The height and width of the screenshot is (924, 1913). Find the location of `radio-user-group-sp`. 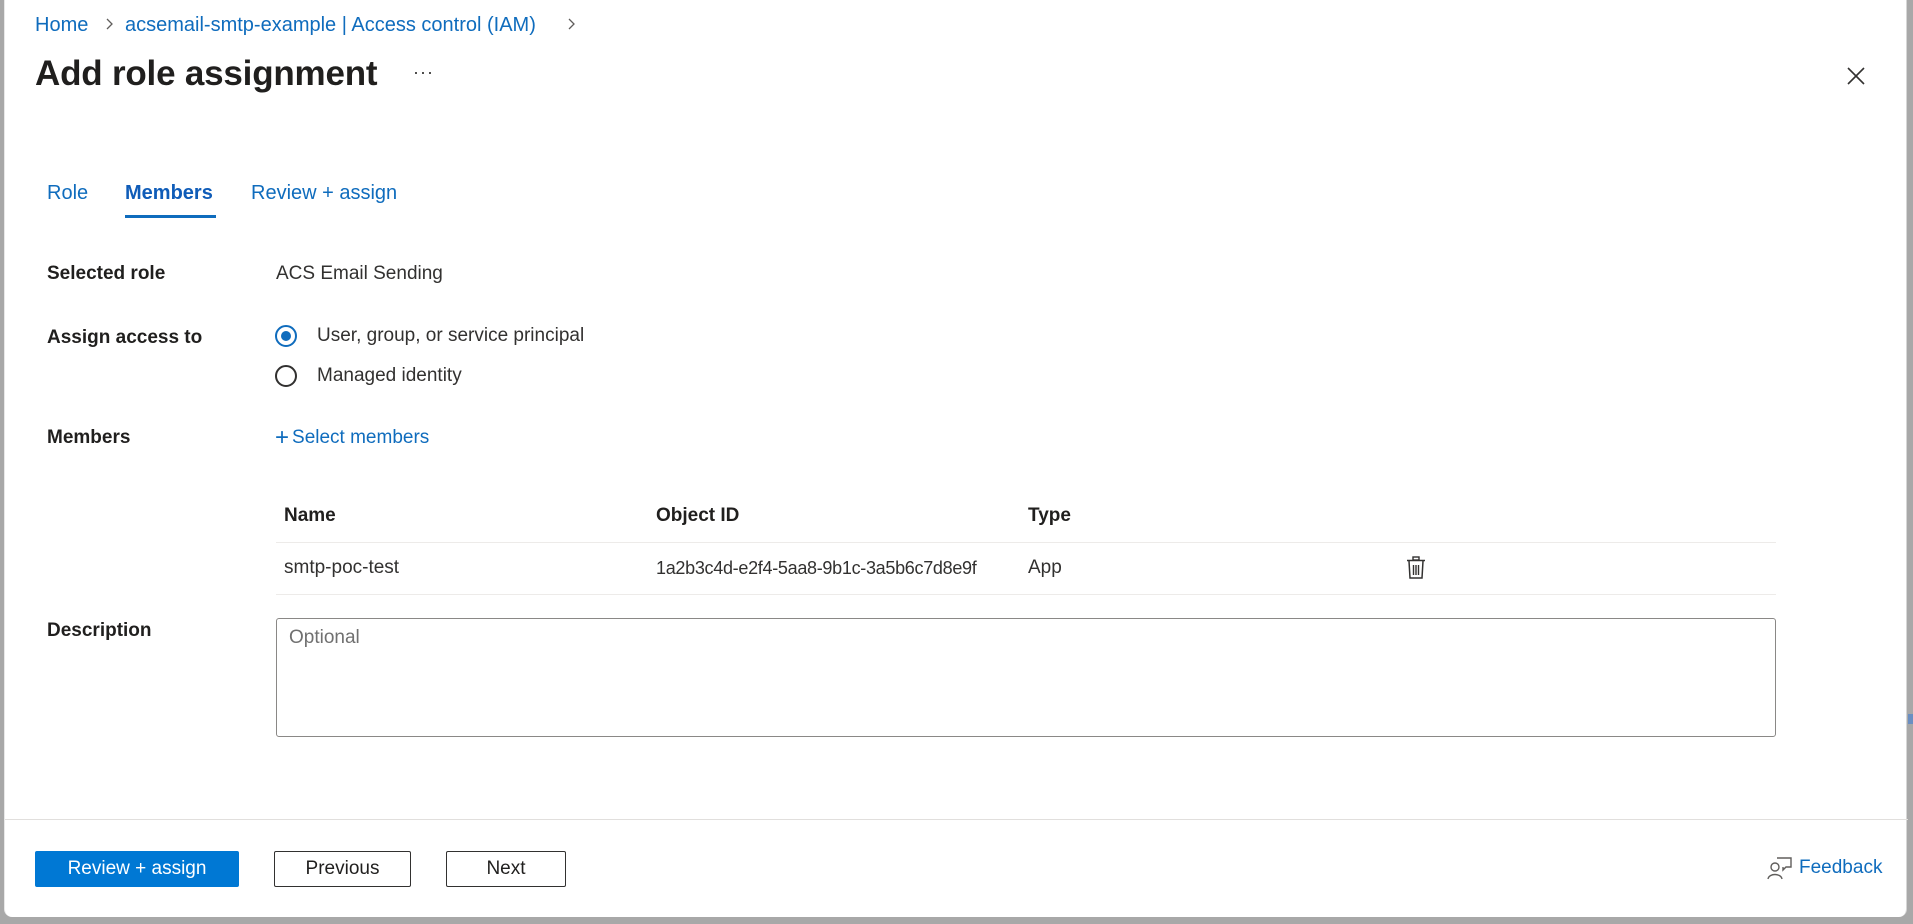

radio-user-group-sp is located at coordinates (286, 336).